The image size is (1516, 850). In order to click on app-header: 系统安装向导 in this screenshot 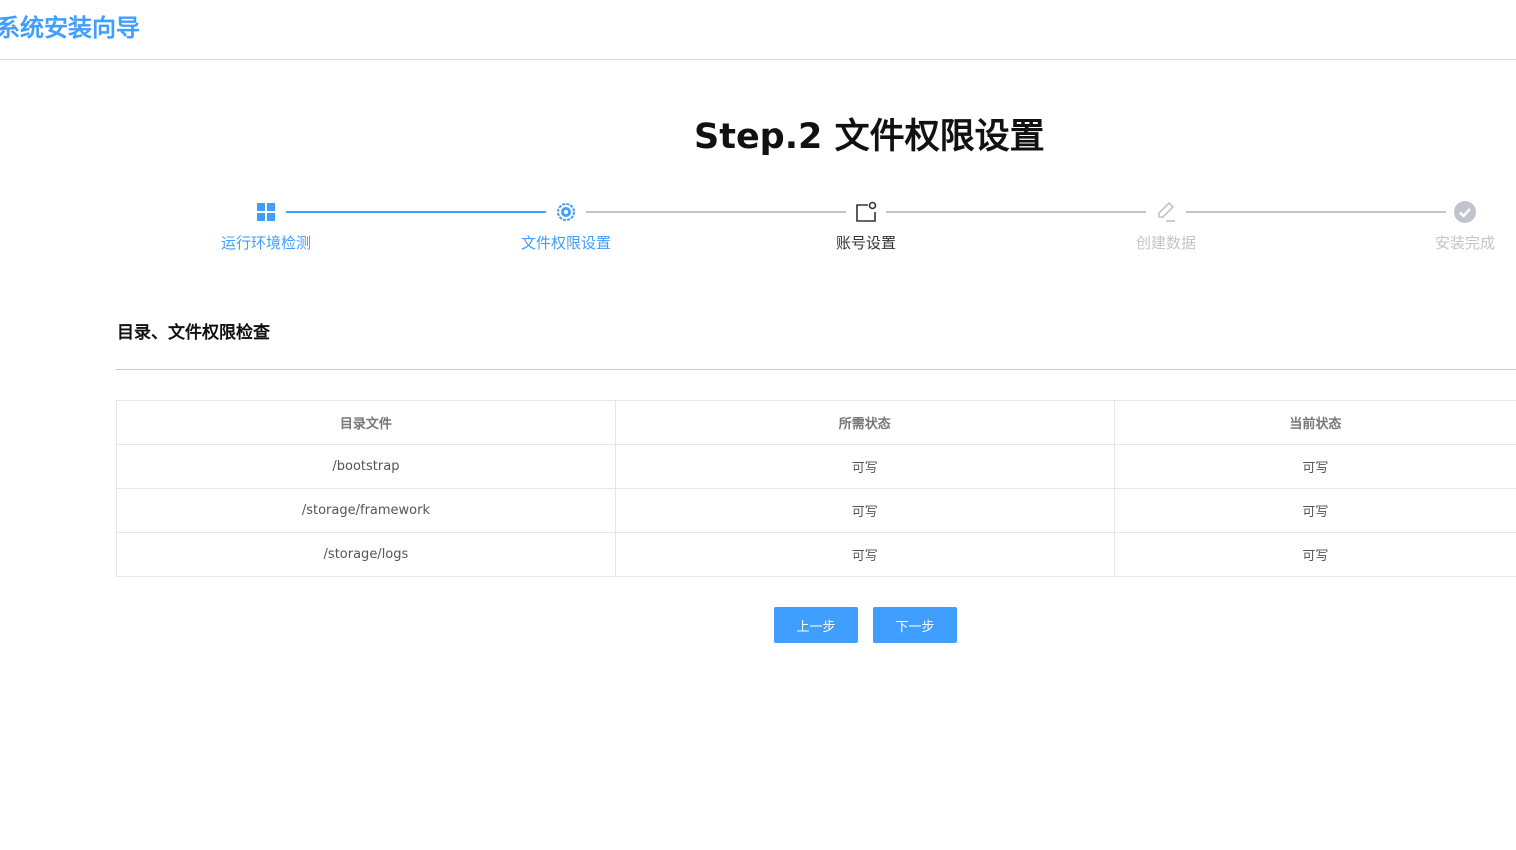, I will do `click(758, 30)`.